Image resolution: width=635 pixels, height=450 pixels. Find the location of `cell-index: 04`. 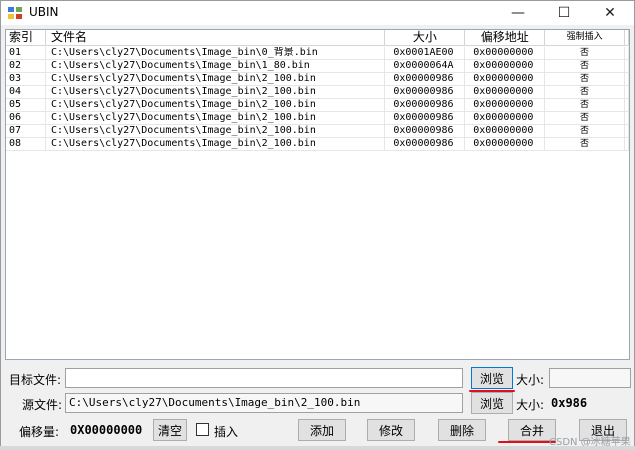

cell-index: 04 is located at coordinates (26, 92).